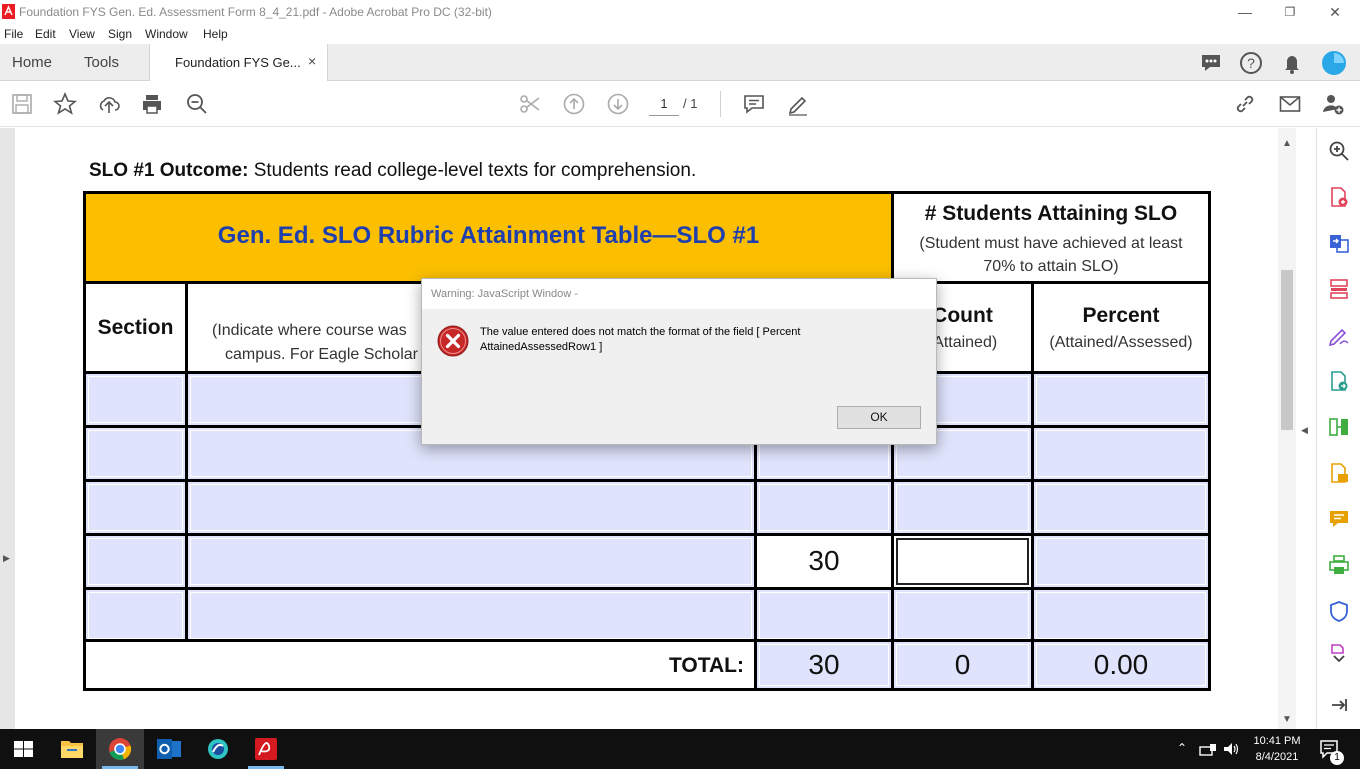 This screenshot has width=1360, height=769. Describe the element at coordinates (1277, 757) in the screenshot. I see `clock-date: 8/4/2021` at that location.